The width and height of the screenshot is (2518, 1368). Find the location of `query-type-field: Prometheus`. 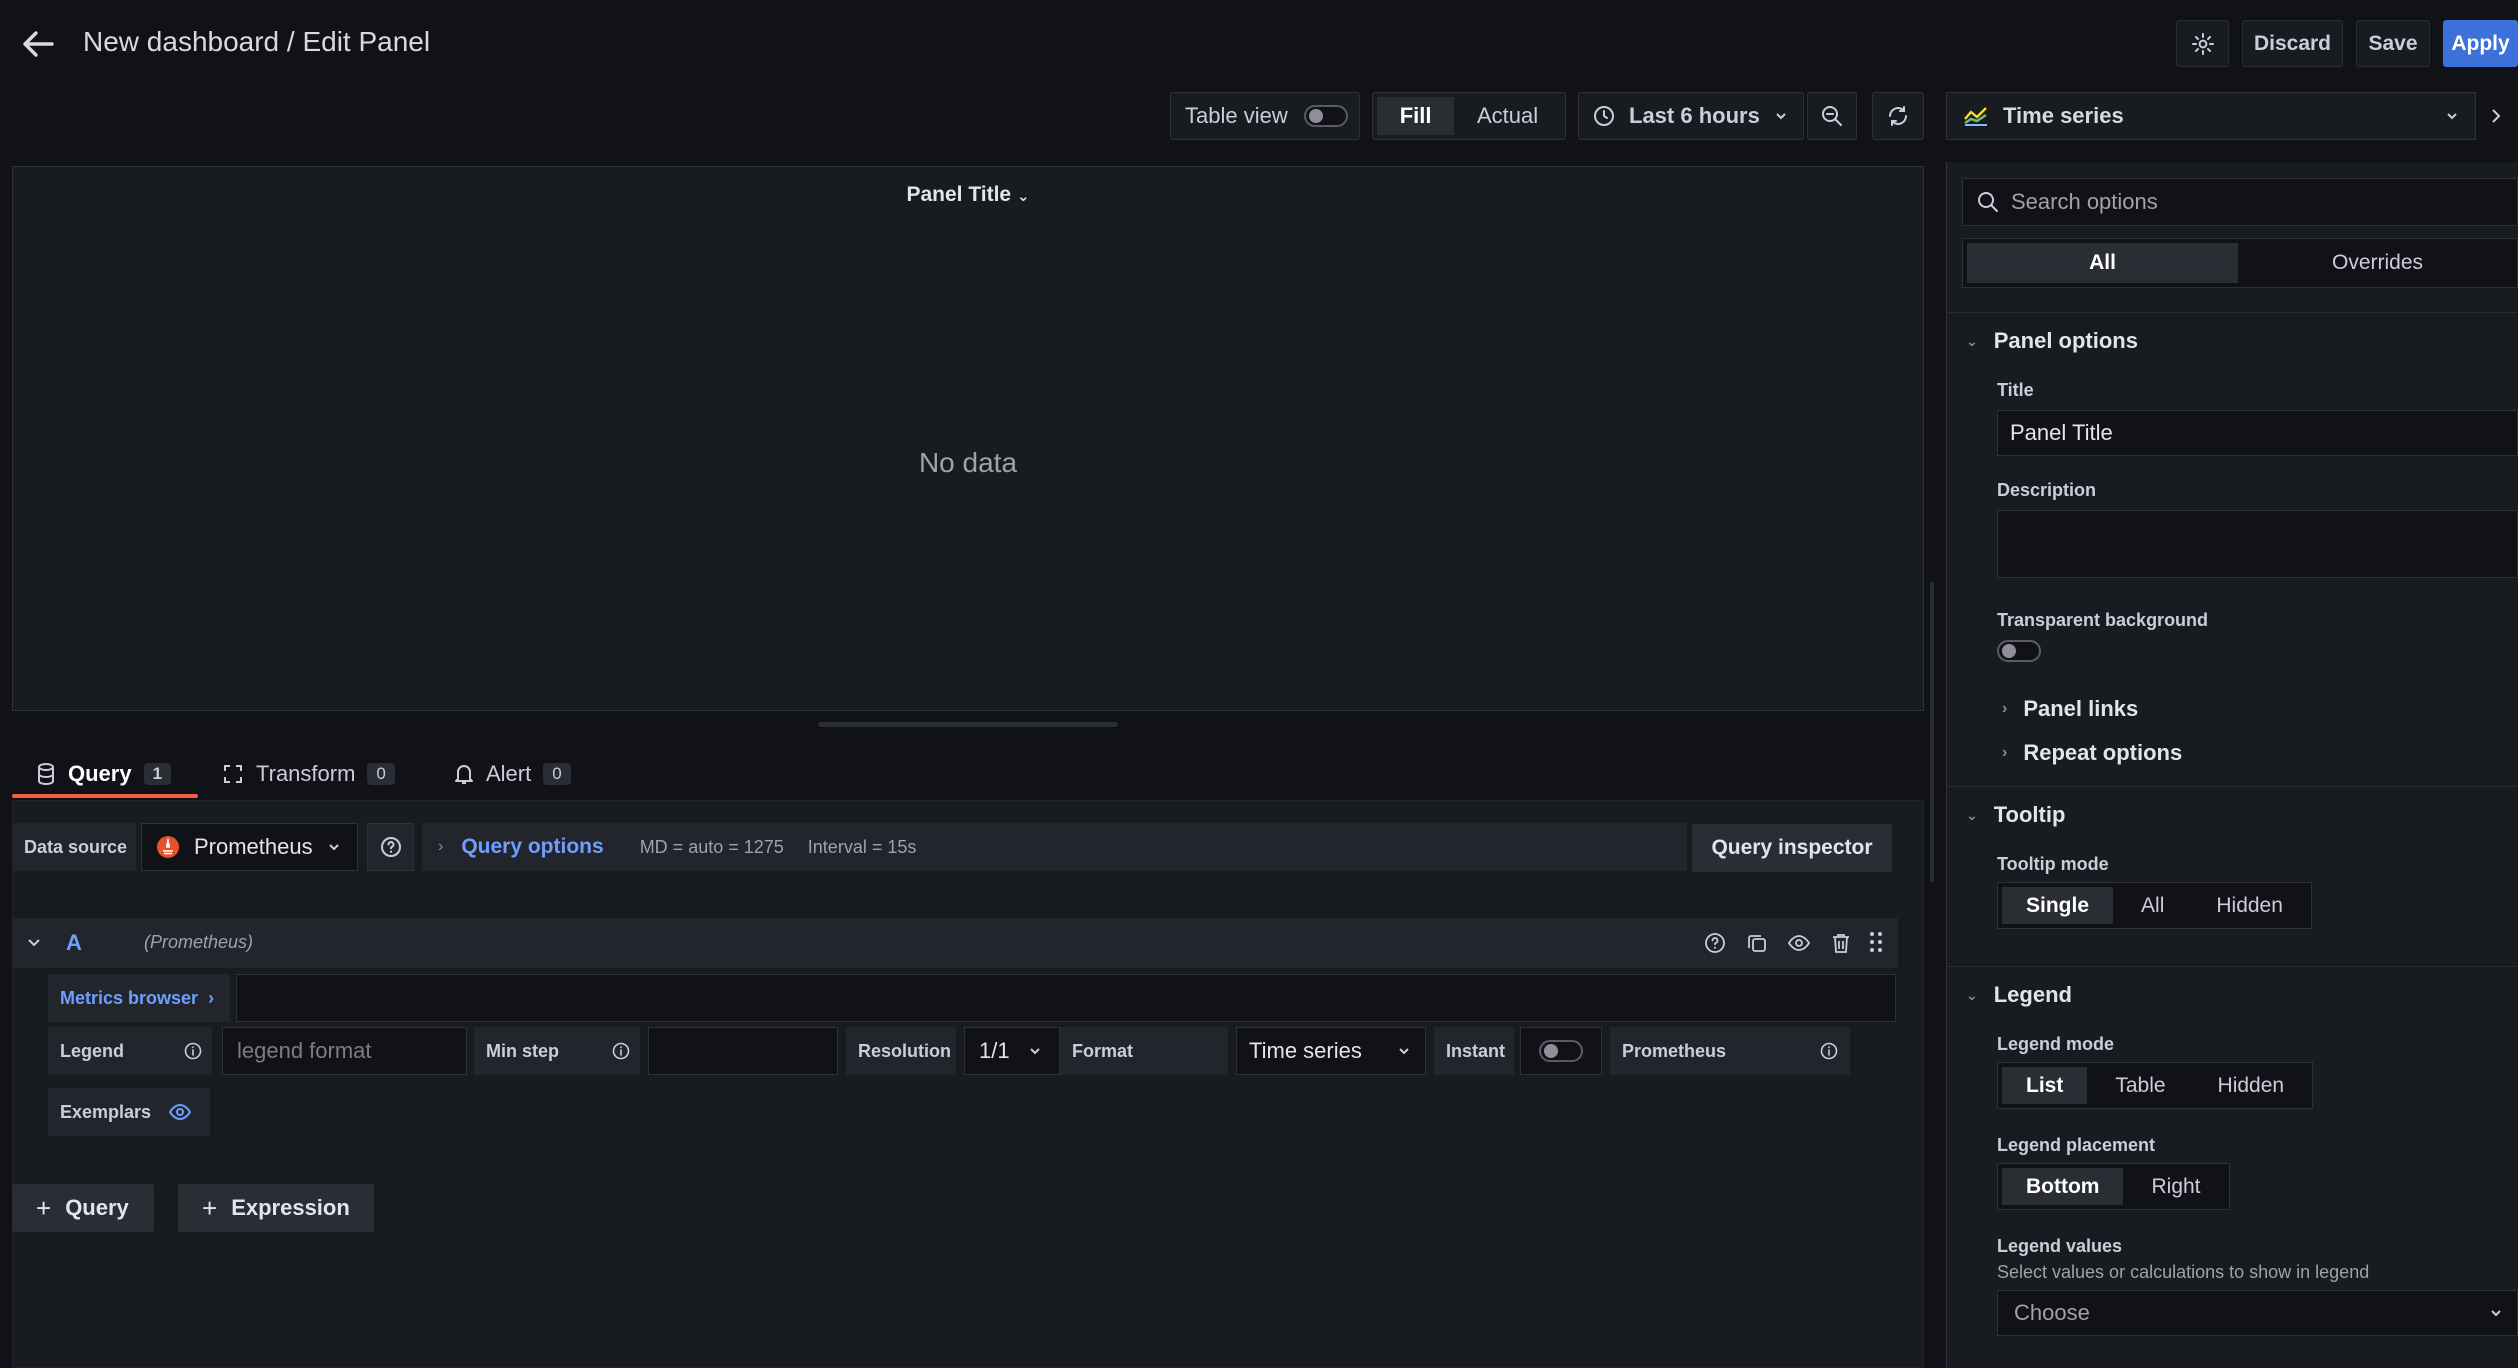

query-type-field: Prometheus is located at coordinates (1730, 1051).